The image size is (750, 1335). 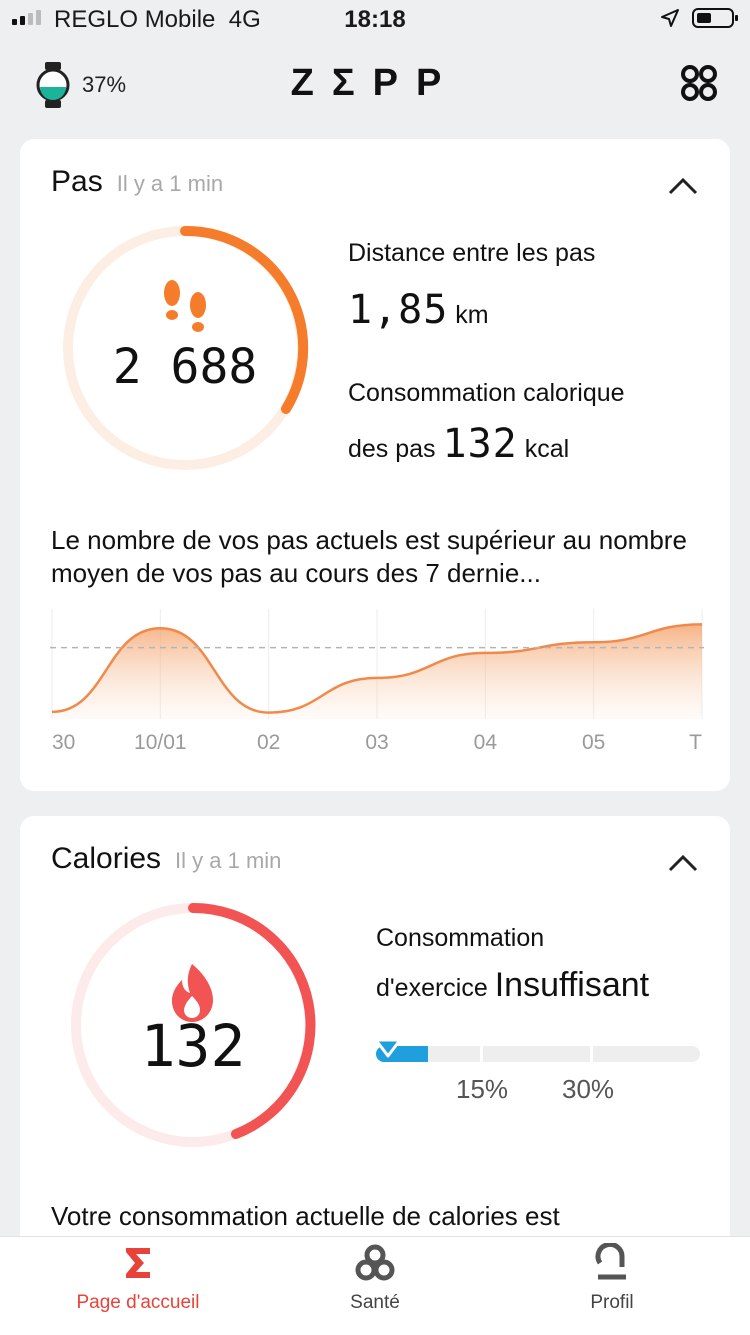 I want to click on exercise-level: d'exercice Insuffisant, so click(x=513, y=985).